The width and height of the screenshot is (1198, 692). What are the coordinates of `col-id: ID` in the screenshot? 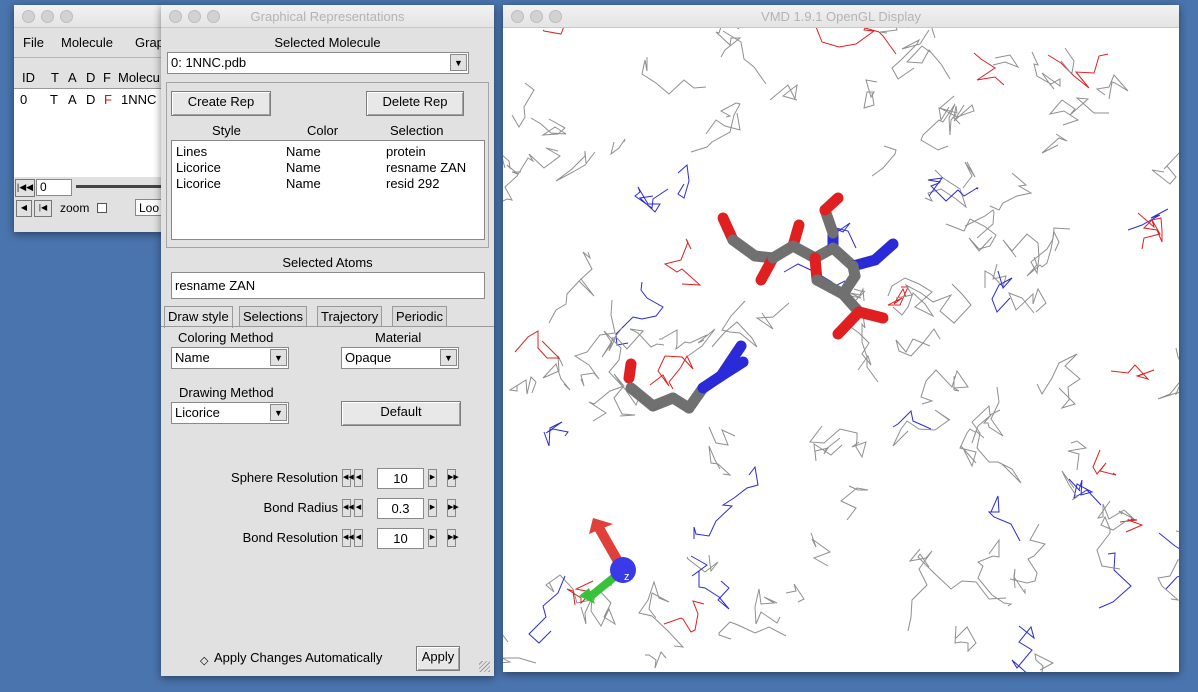 It's located at (28, 77).